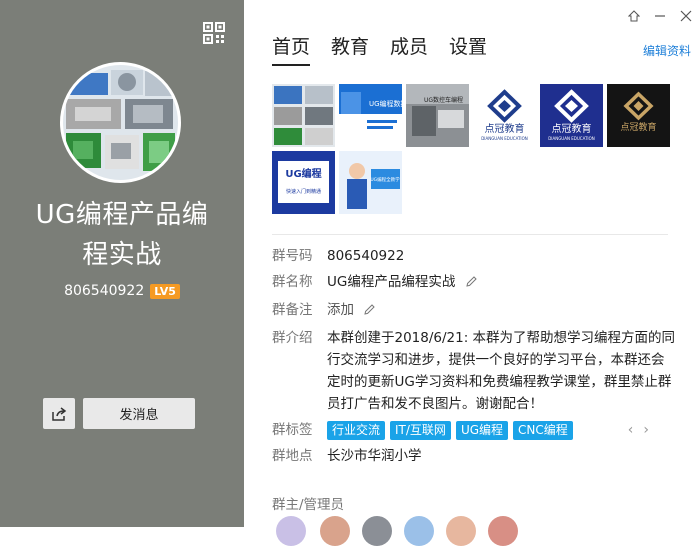  Describe the element at coordinates (504, 138) in the screenshot. I see `album-sub-logo-white: DIANGUAN EDUCATION` at that location.